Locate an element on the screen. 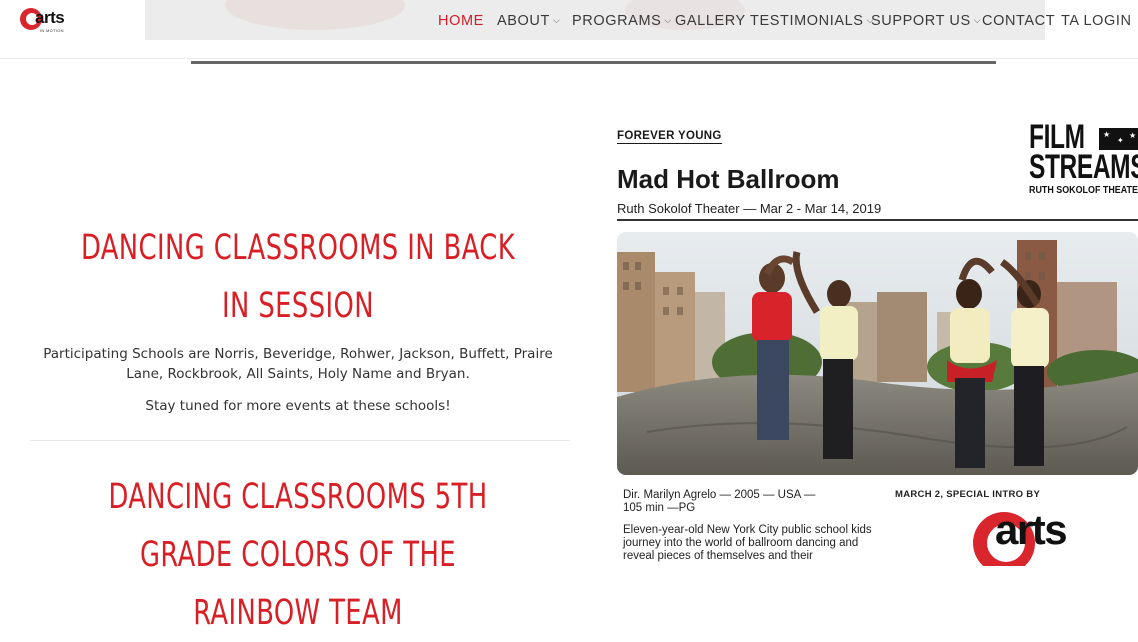 The width and height of the screenshot is (1138, 642). nav-contact-label: CONTACT is located at coordinates (1019, 21).